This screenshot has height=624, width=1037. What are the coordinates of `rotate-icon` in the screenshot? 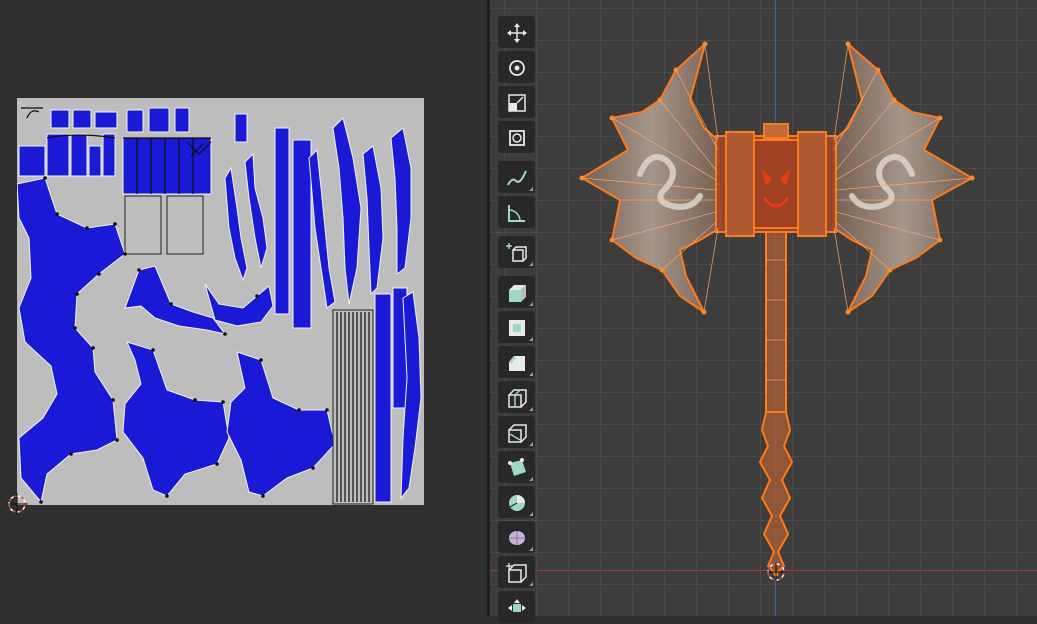 It's located at (517, 68).